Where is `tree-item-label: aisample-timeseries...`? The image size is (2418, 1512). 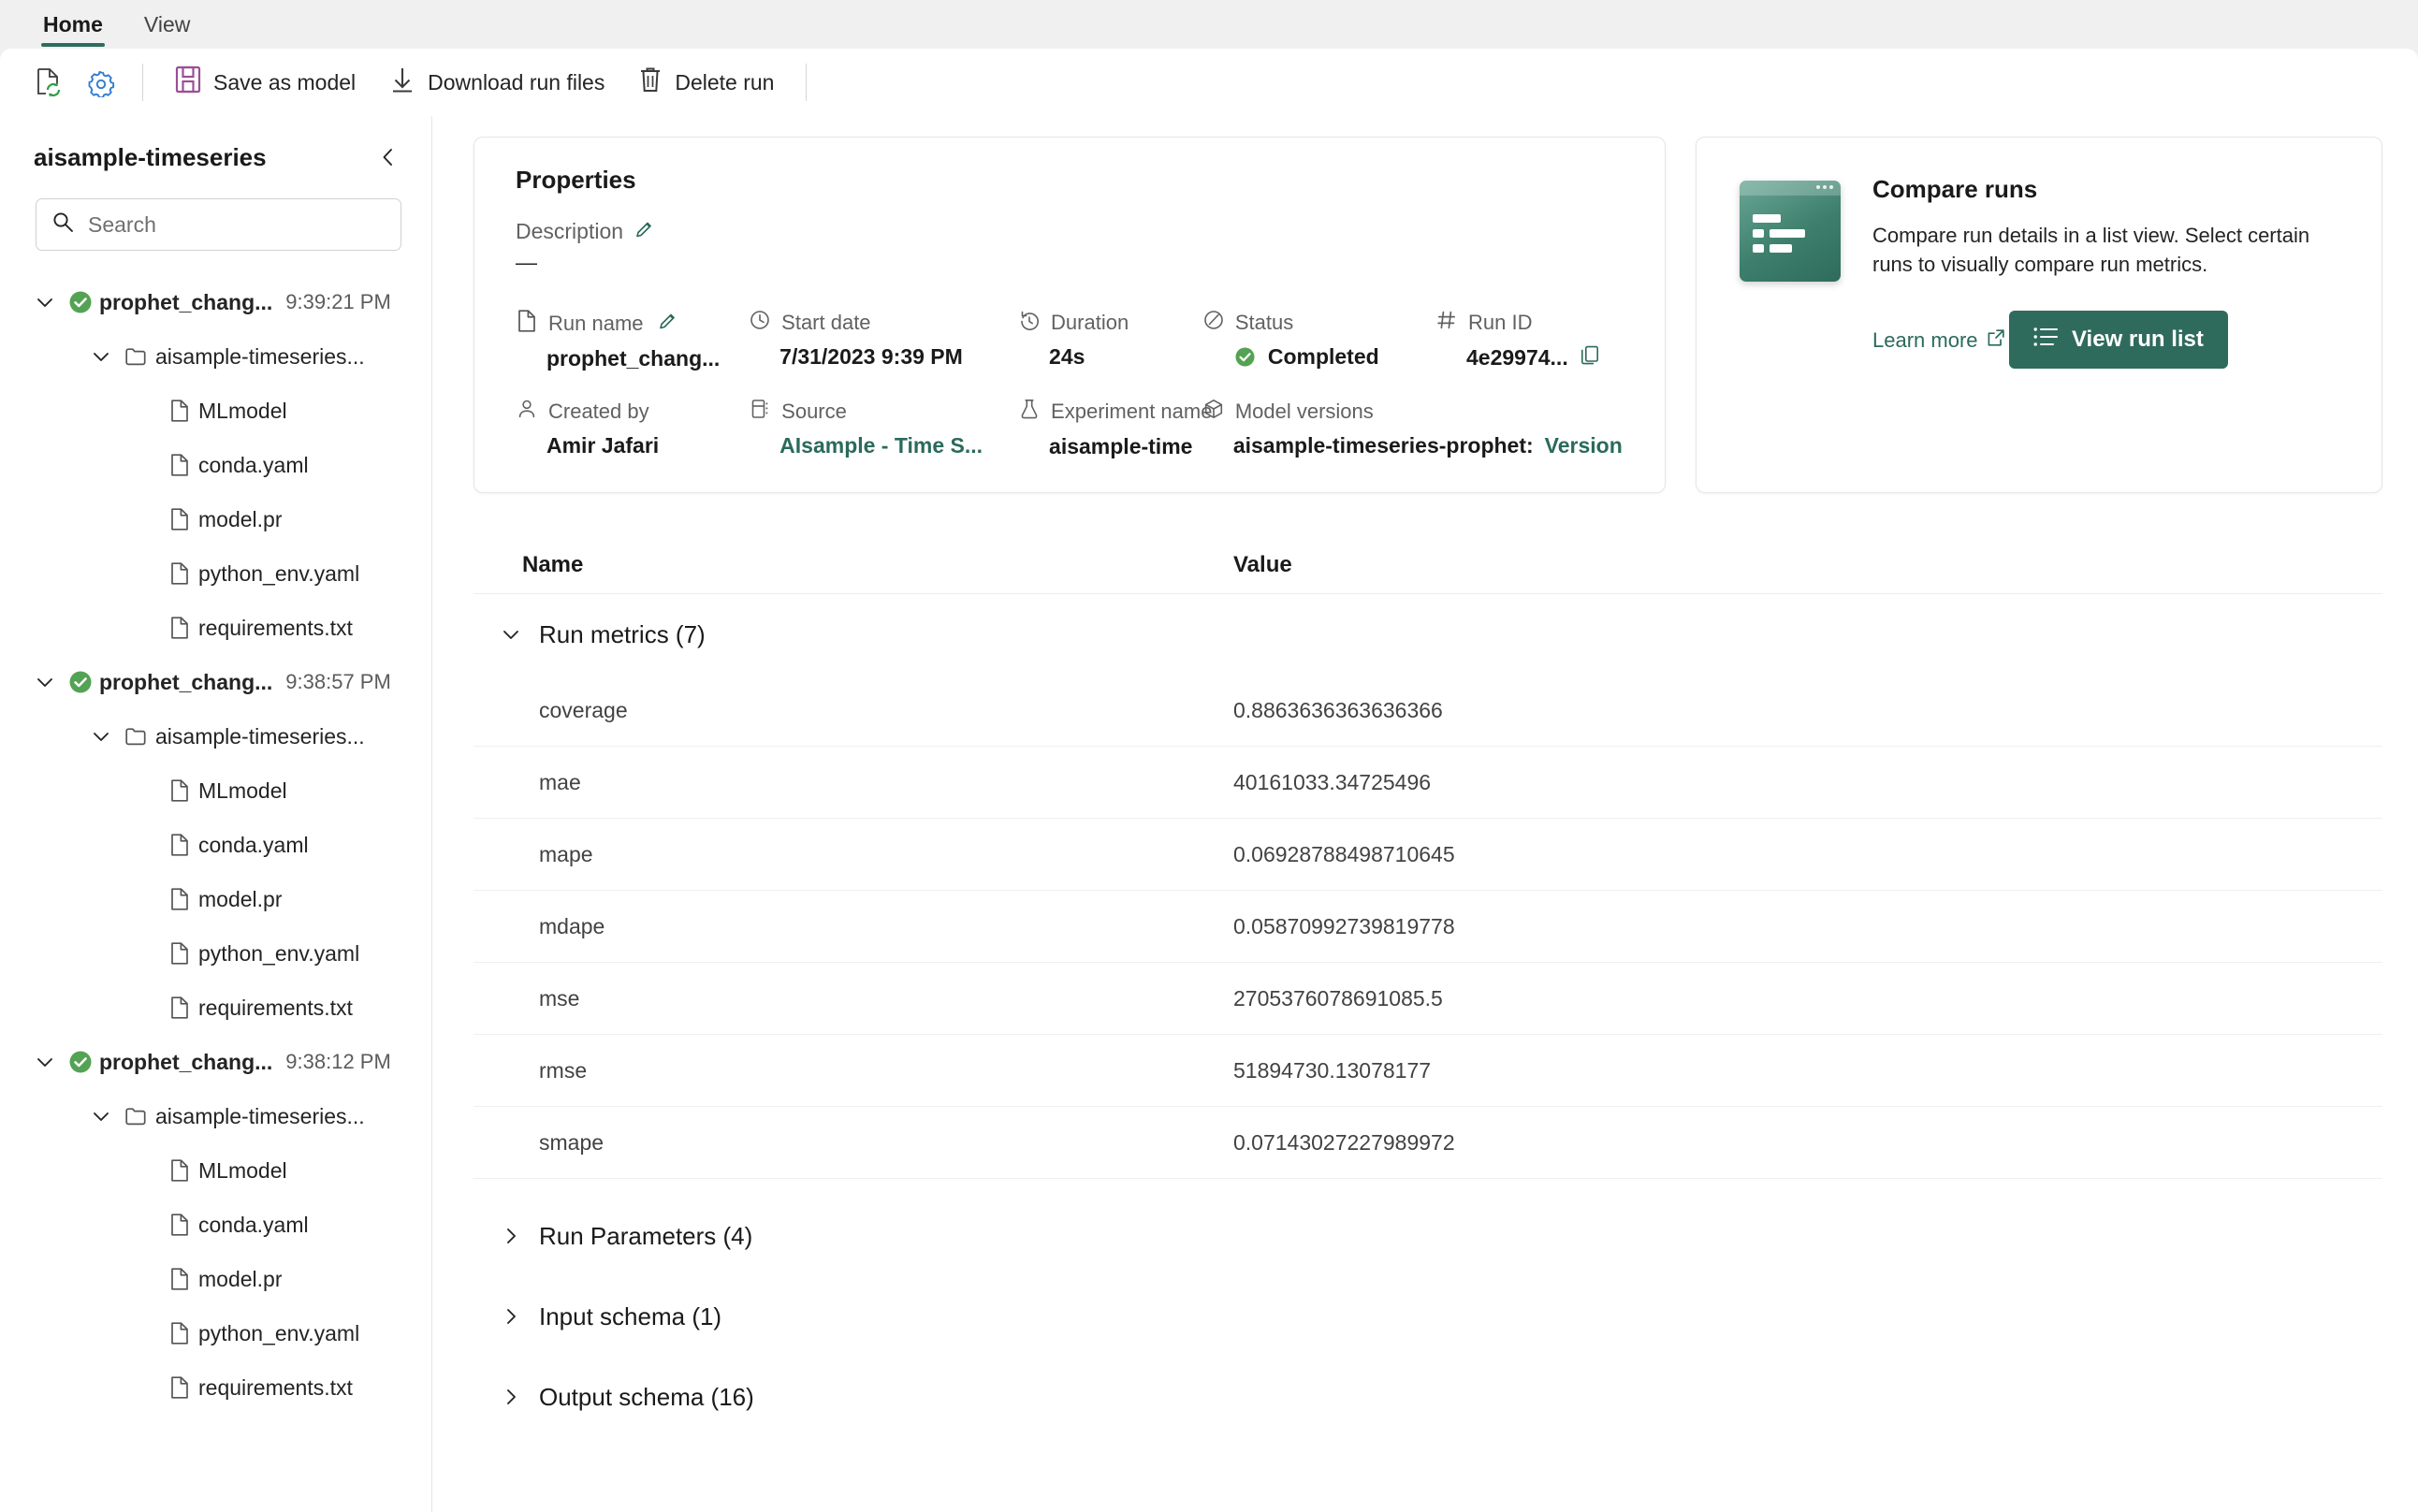
tree-item-label: aisample-timeseries... is located at coordinates (260, 356).